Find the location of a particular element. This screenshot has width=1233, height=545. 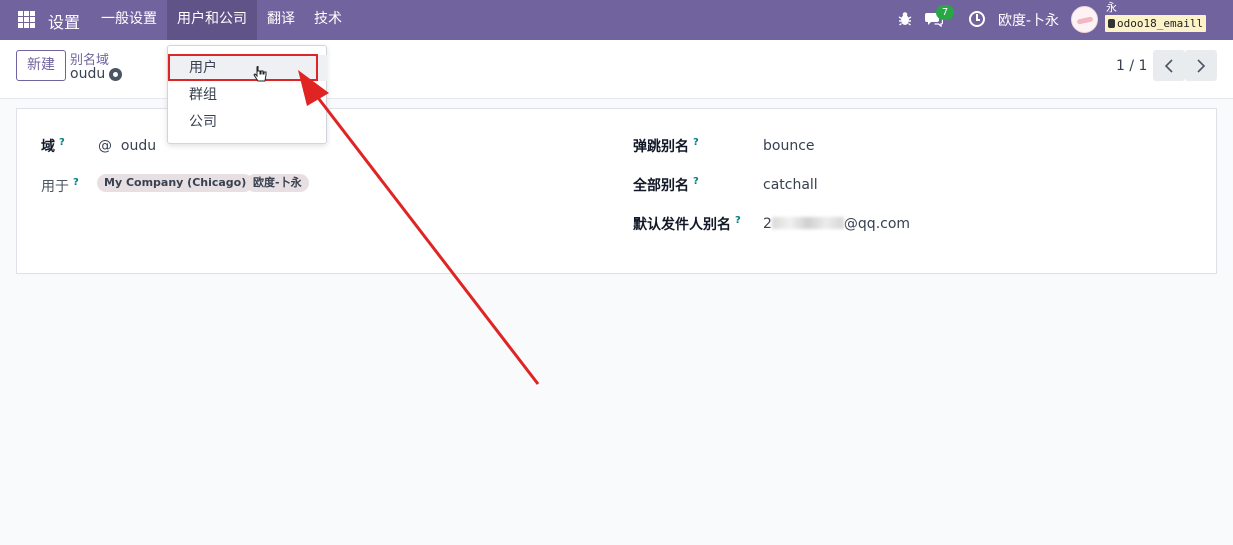

menu-general-settings: 一般设置 is located at coordinates (129, 20).